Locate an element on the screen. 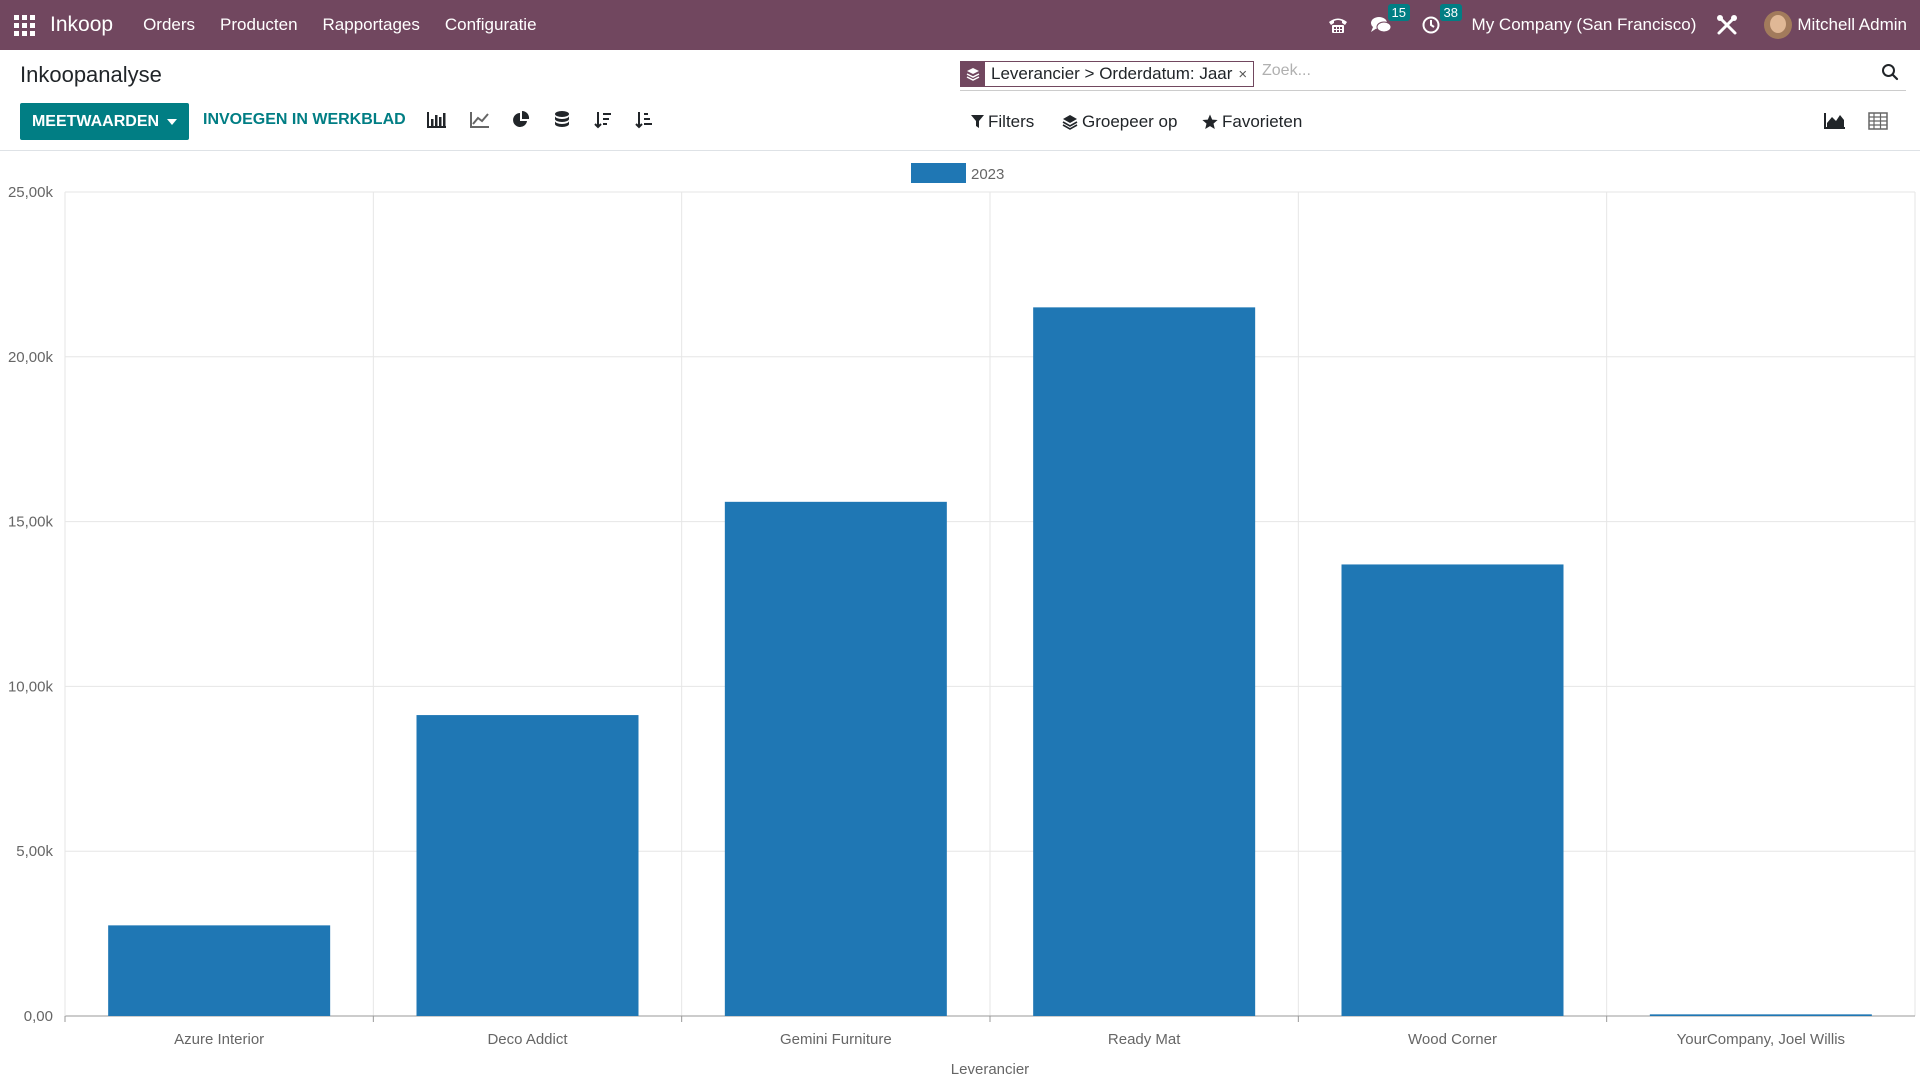 This screenshot has height=1082, width=1920. favorites-button: Favorieten is located at coordinates (1252, 122).